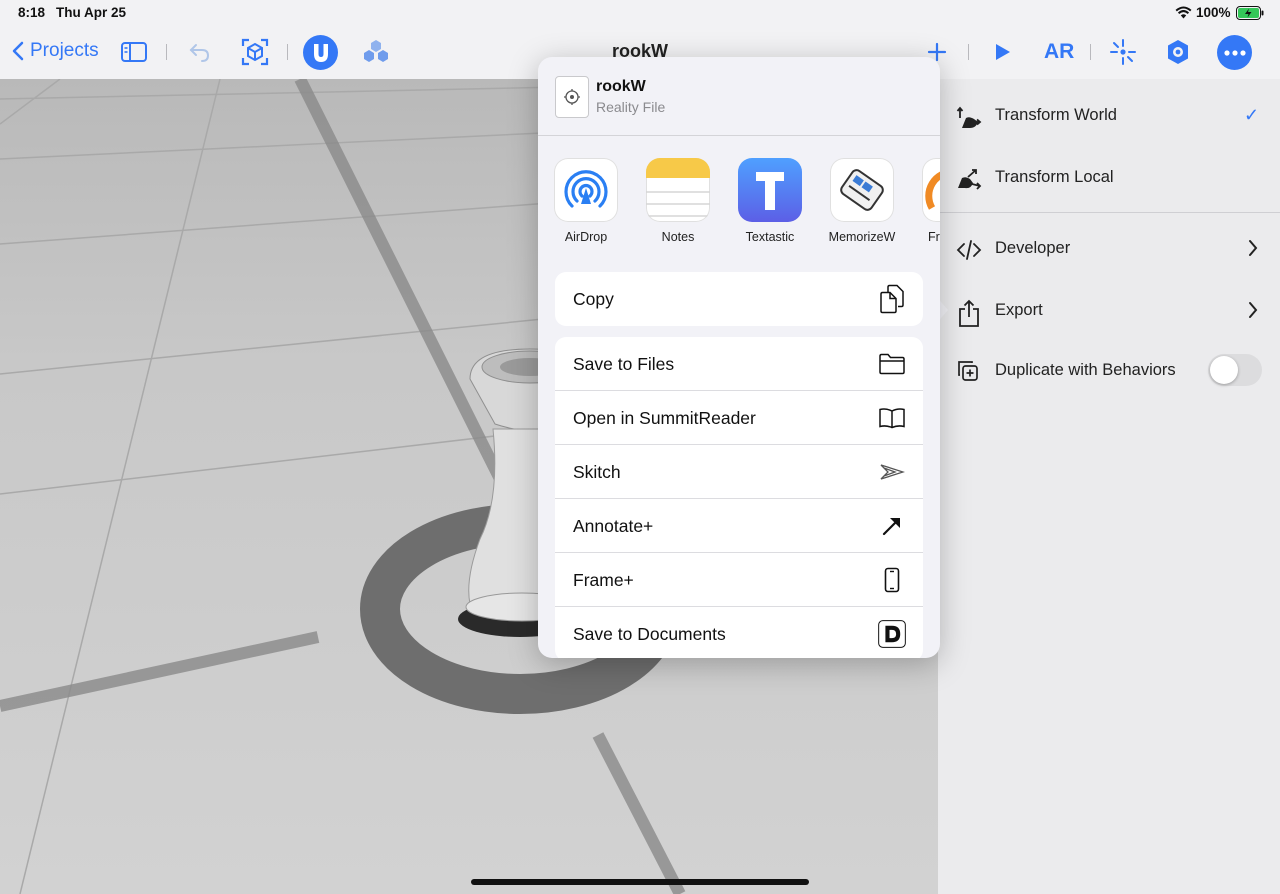  Describe the element at coordinates (1056, 114) in the screenshot. I see `menu-item-label: Transform World` at that location.